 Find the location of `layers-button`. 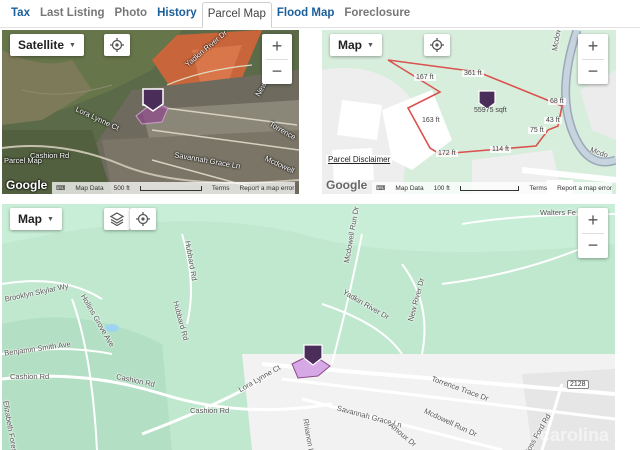

layers-button is located at coordinates (117, 219).